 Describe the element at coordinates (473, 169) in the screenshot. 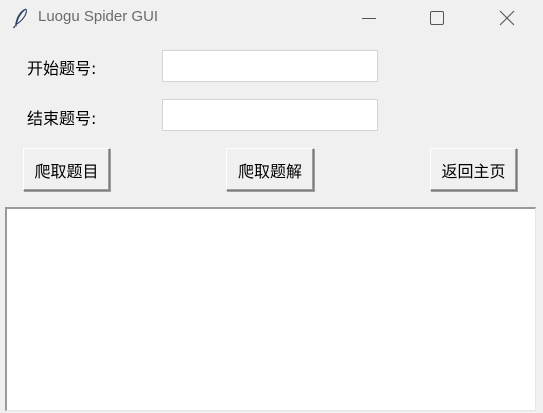

I see `back-home-button: 返回主页` at that location.